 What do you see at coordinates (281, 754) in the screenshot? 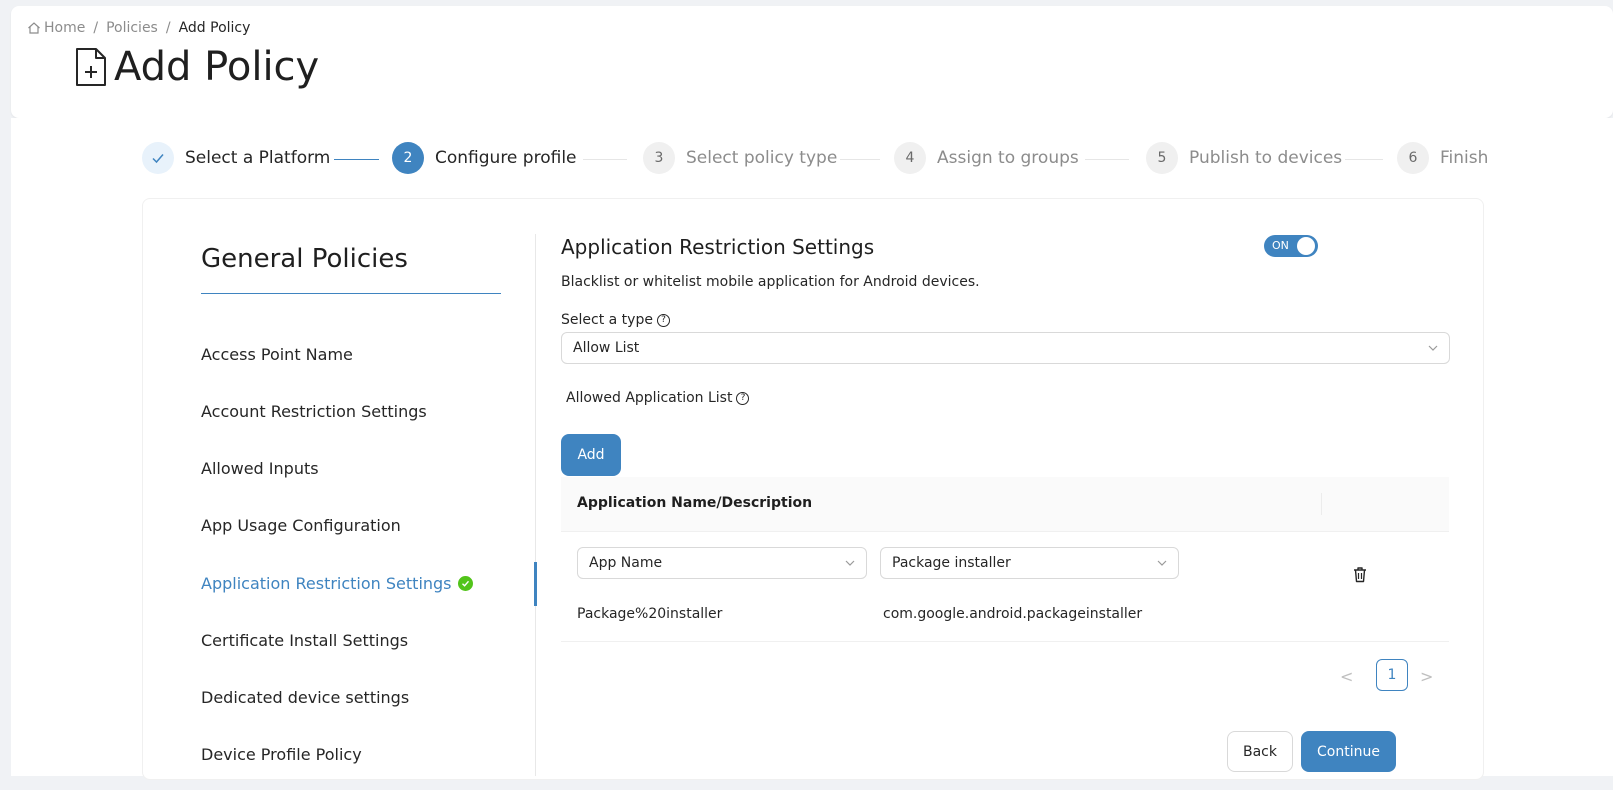
I see `sidebar-item-device-profile: Device Profile Policy` at bounding box center [281, 754].